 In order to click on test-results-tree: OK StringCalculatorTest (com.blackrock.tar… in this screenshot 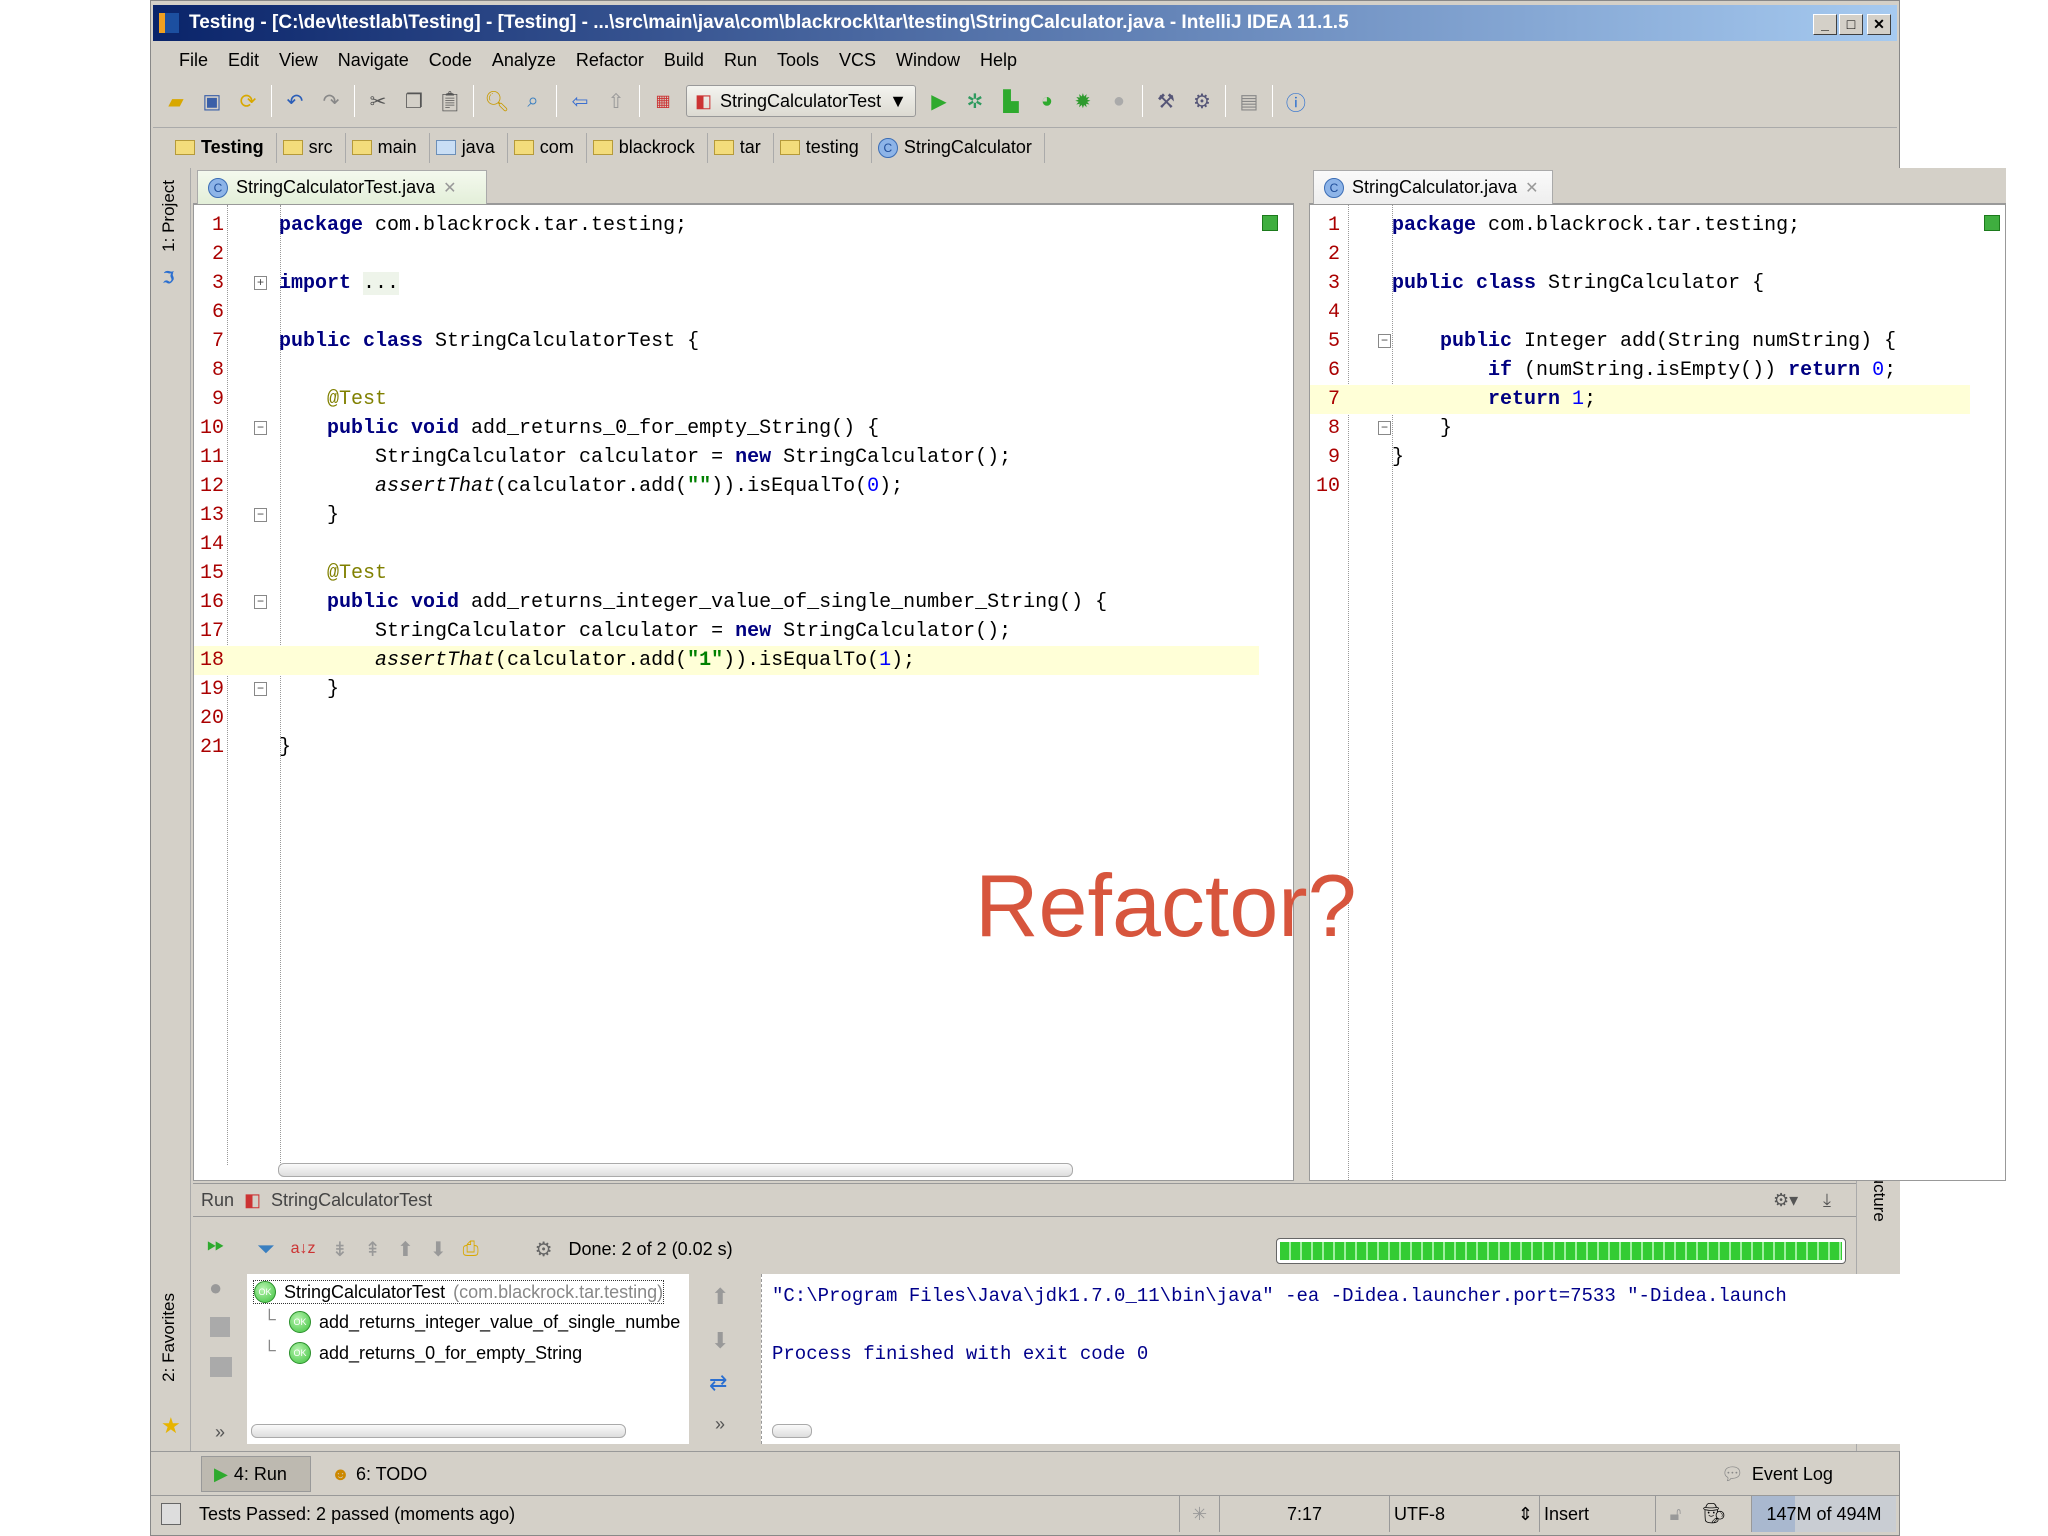, I will do `click(468, 1359)`.